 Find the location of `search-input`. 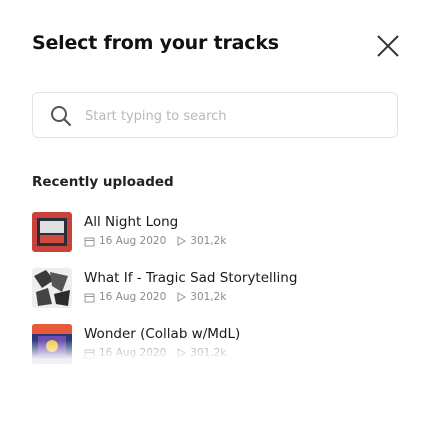

search-input is located at coordinates (235, 116).